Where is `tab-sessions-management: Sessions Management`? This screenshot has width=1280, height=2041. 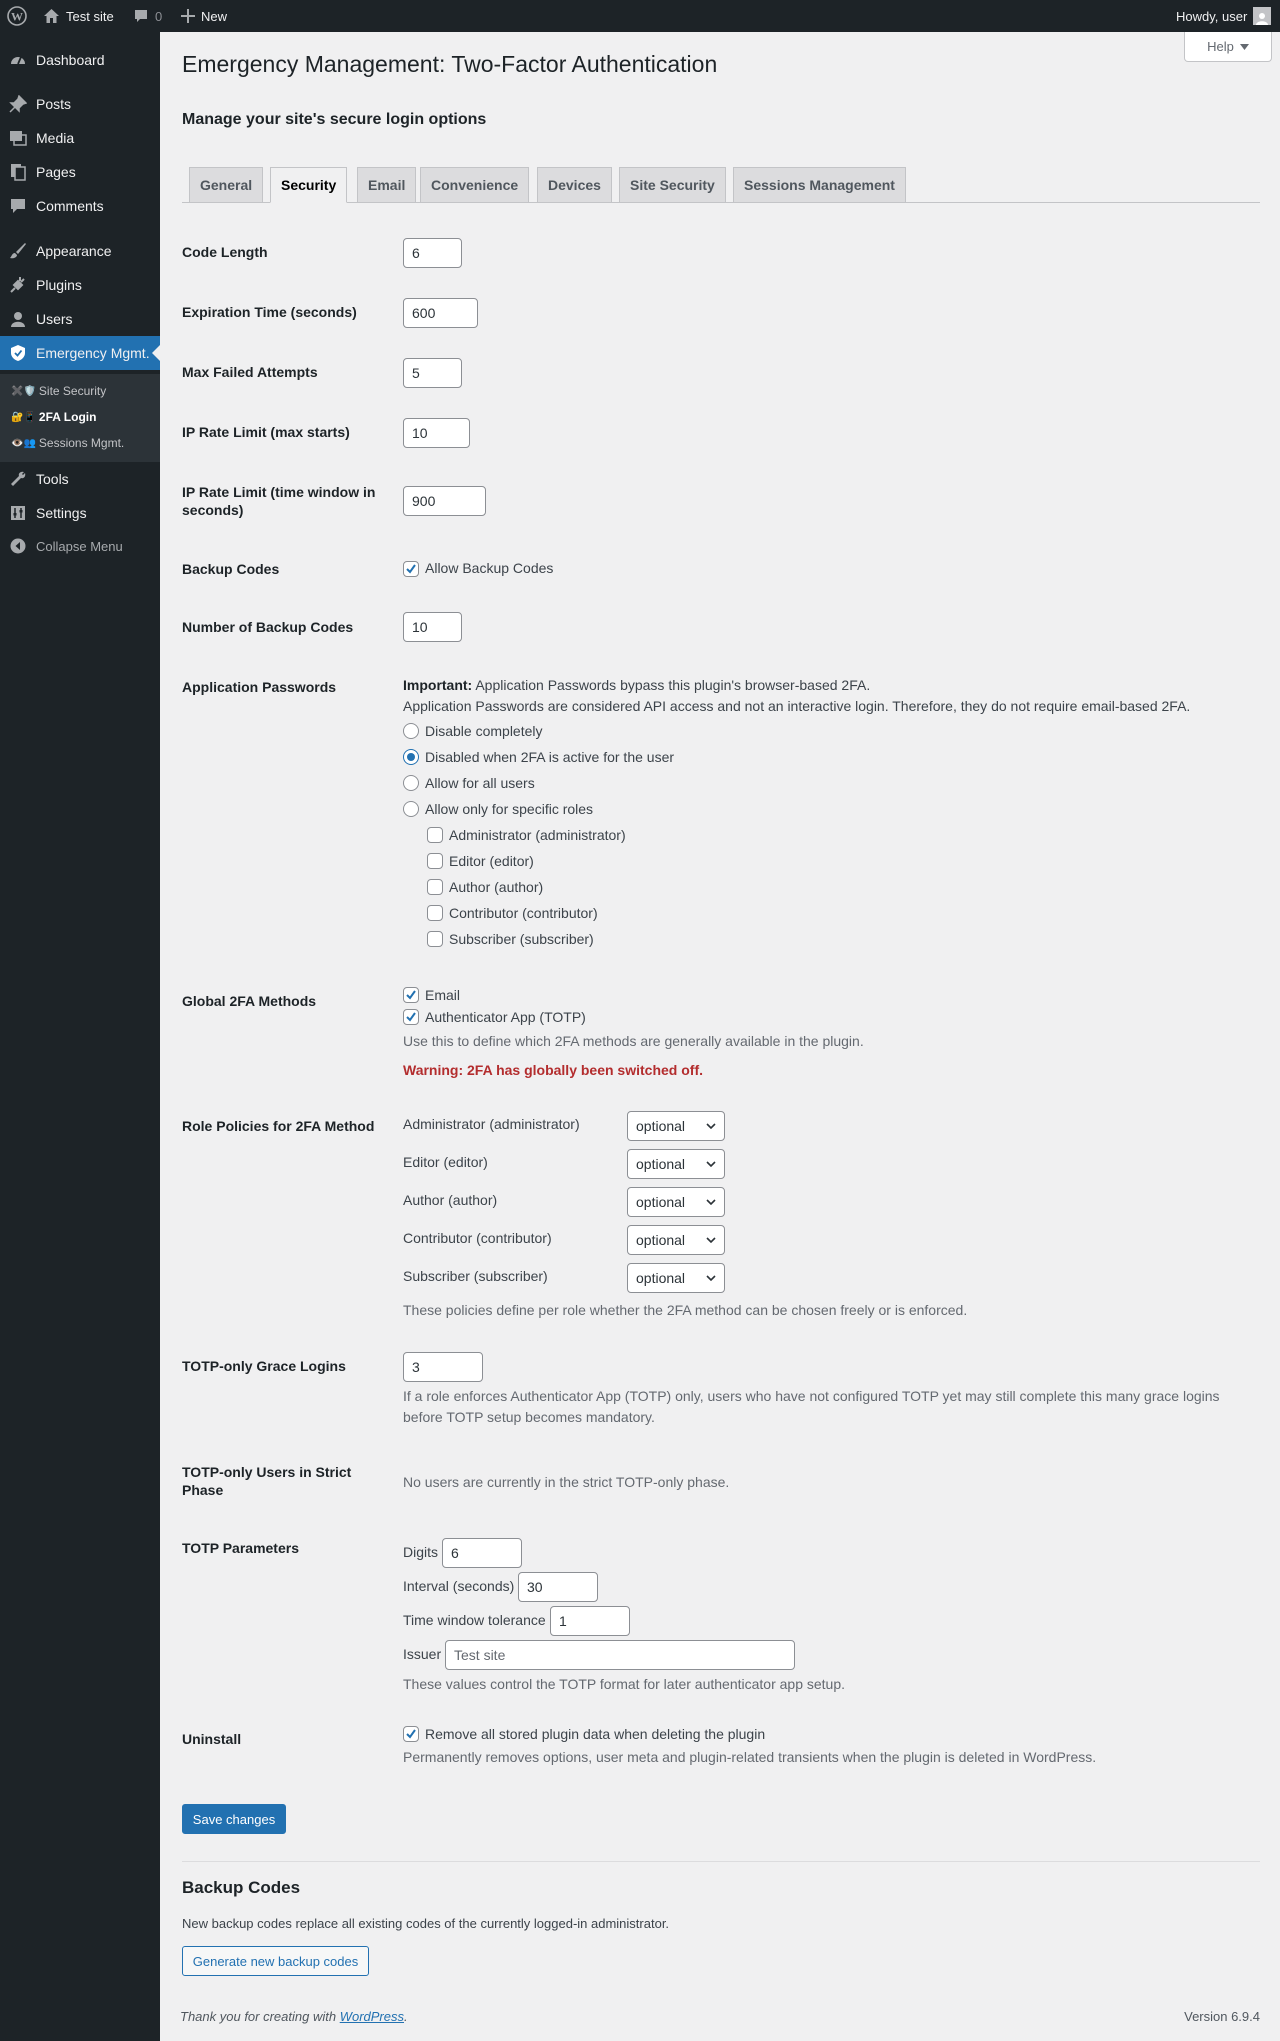 tab-sessions-management: Sessions Management is located at coordinates (819, 185).